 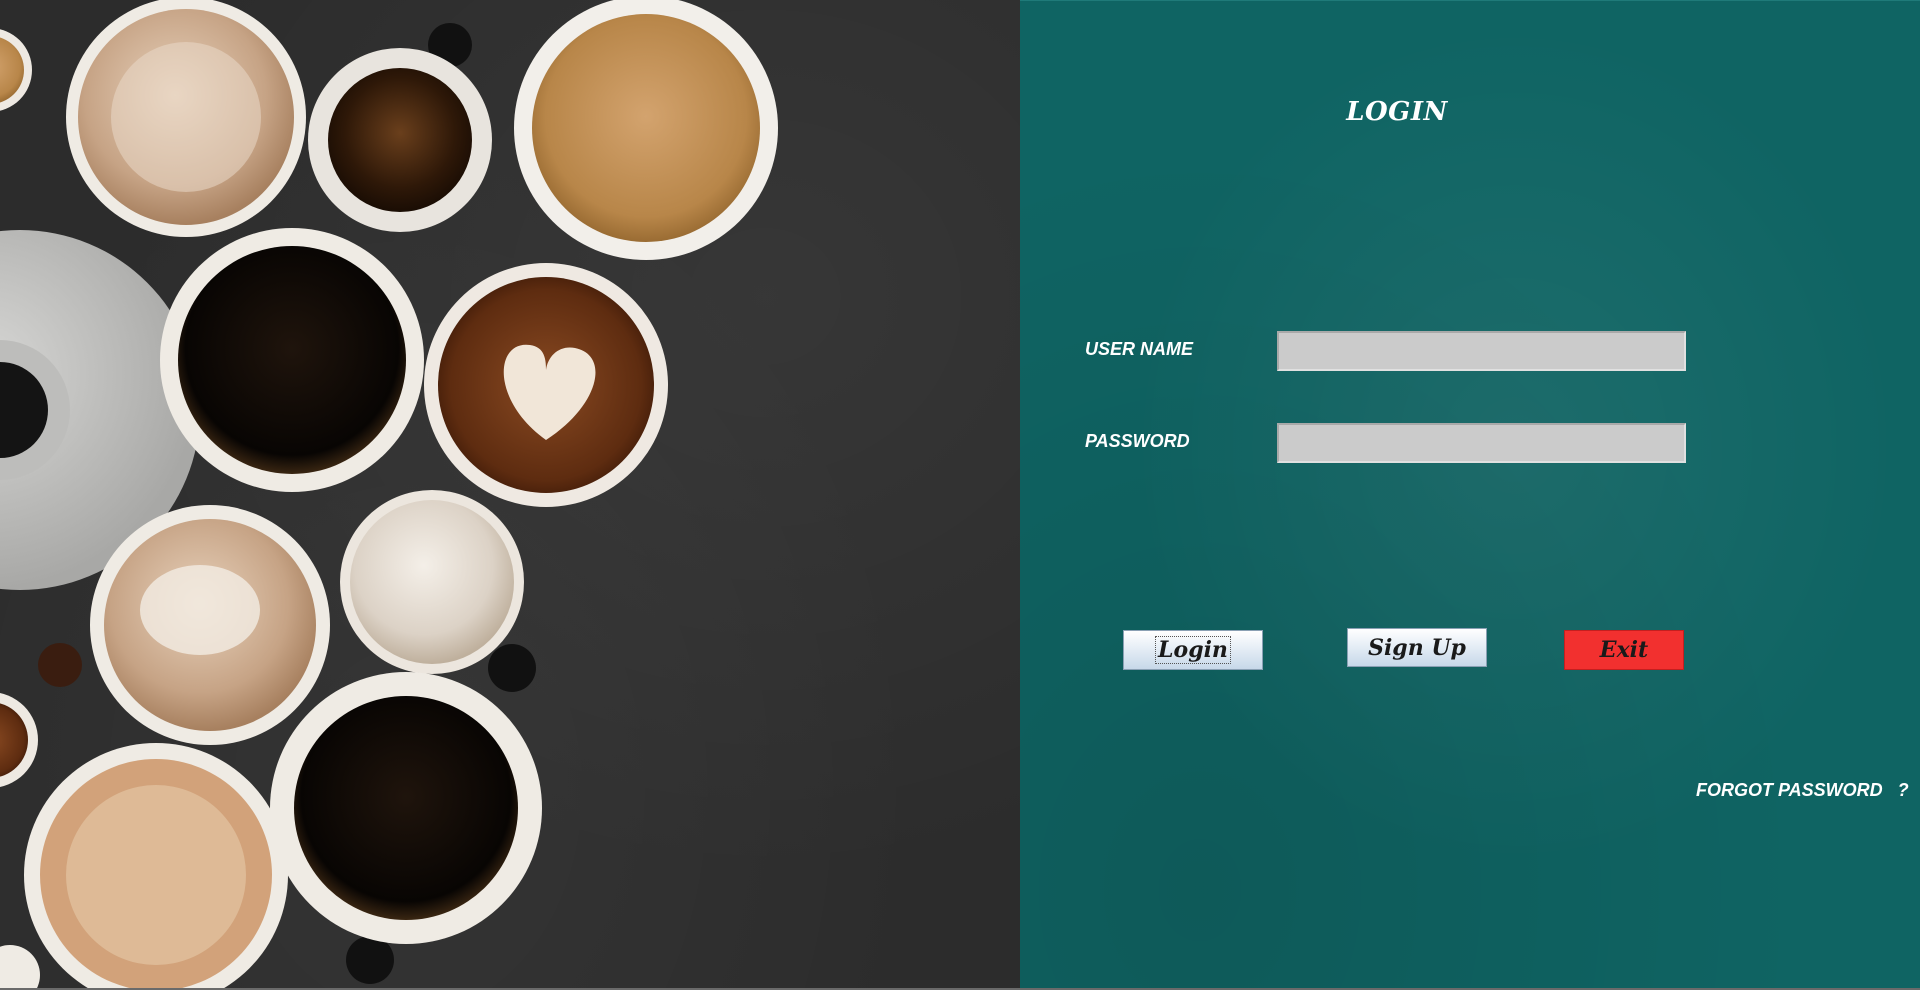 I want to click on milk-foam, so click(x=200, y=610).